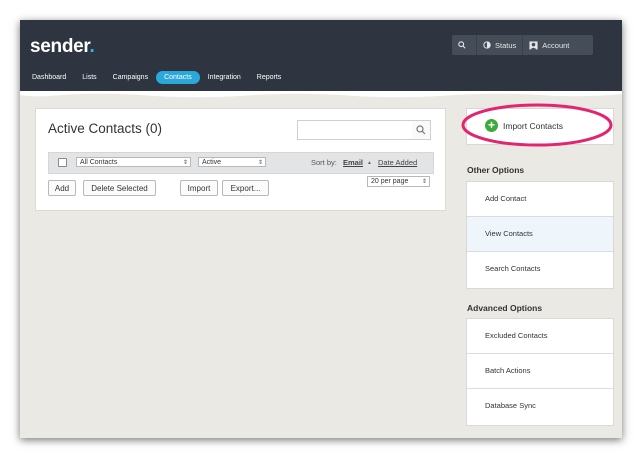  Describe the element at coordinates (353, 162) in the screenshot. I see `sort-email-link: Email` at that location.